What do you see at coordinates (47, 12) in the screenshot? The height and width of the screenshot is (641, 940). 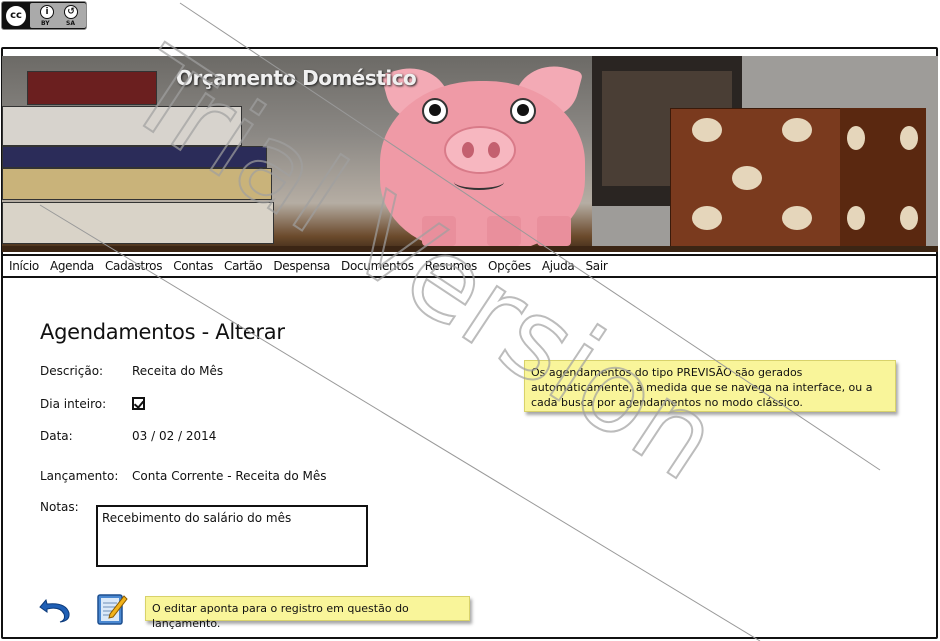 I see `attribution-icon: i` at bounding box center [47, 12].